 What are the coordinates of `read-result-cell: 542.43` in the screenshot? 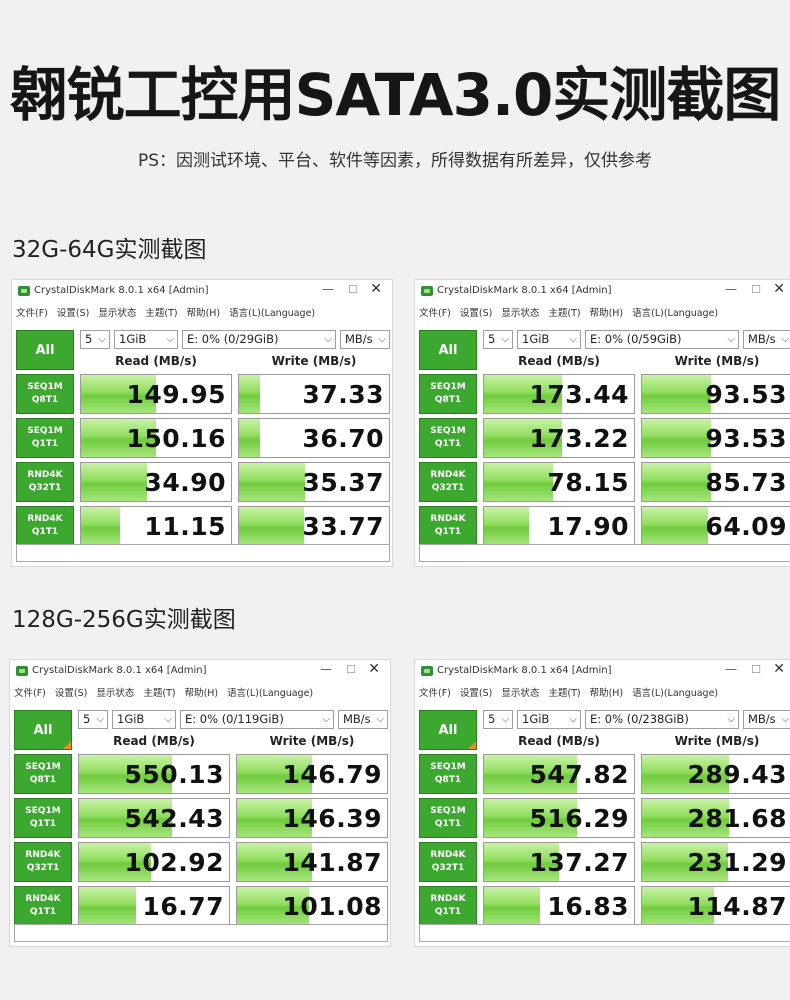 It's located at (154, 818).